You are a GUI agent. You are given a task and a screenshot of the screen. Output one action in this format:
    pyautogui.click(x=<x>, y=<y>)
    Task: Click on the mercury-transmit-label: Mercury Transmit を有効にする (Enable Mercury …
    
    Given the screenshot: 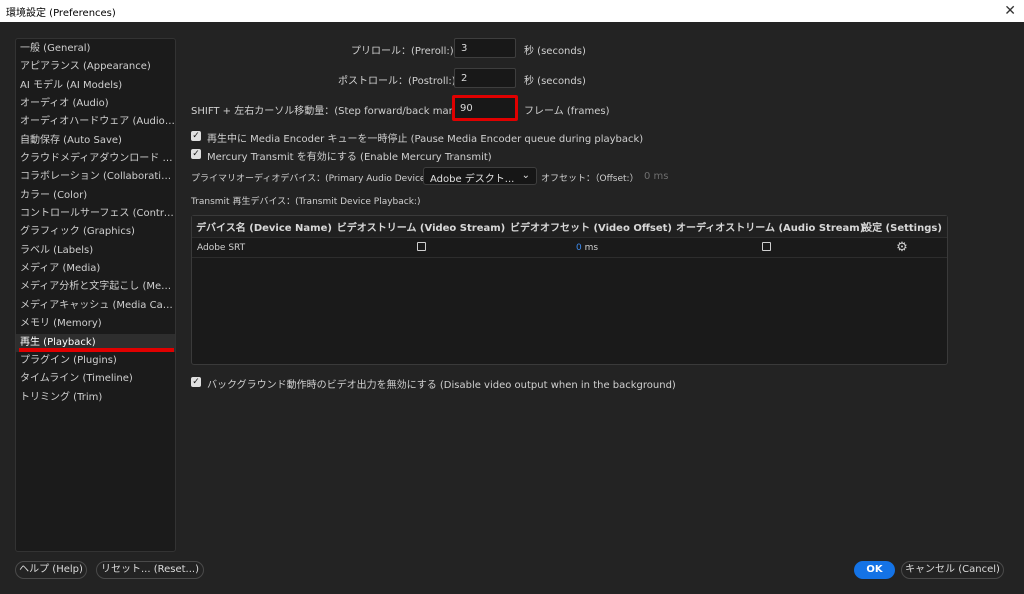 What is the action you would take?
    pyautogui.click(x=349, y=157)
    